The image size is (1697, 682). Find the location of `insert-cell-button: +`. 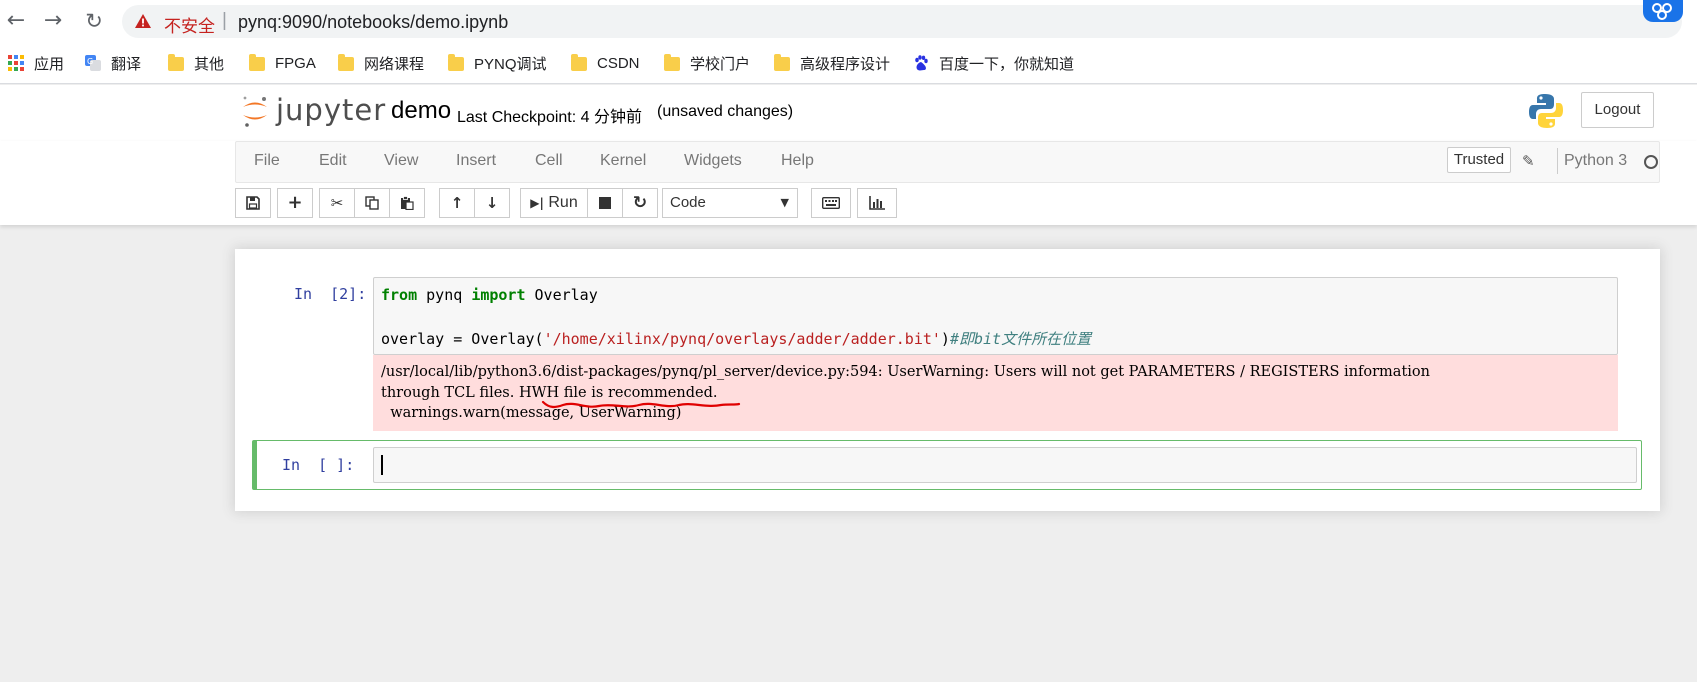

insert-cell-button: + is located at coordinates (295, 203).